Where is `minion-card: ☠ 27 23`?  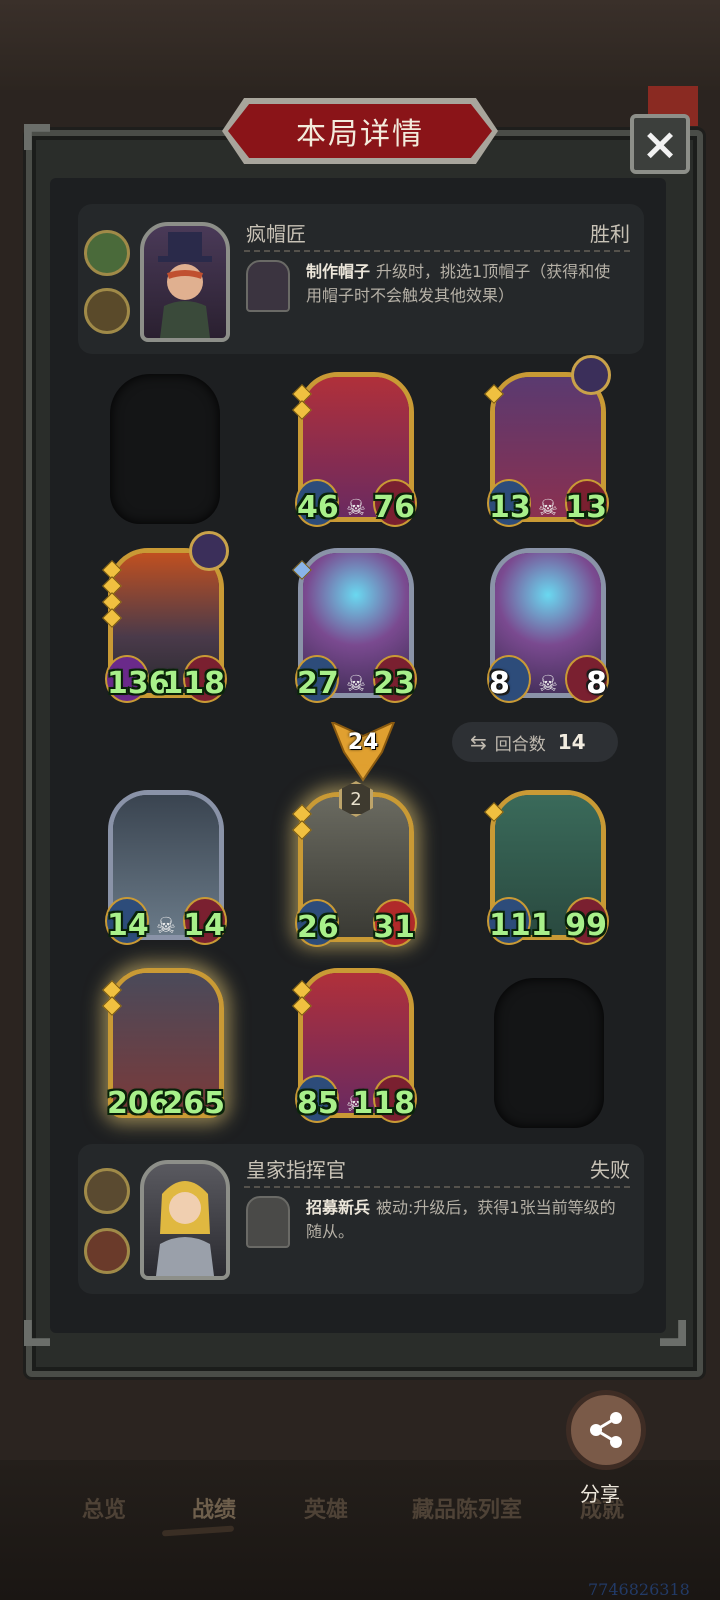 minion-card: ☠ 27 23 is located at coordinates (354, 625).